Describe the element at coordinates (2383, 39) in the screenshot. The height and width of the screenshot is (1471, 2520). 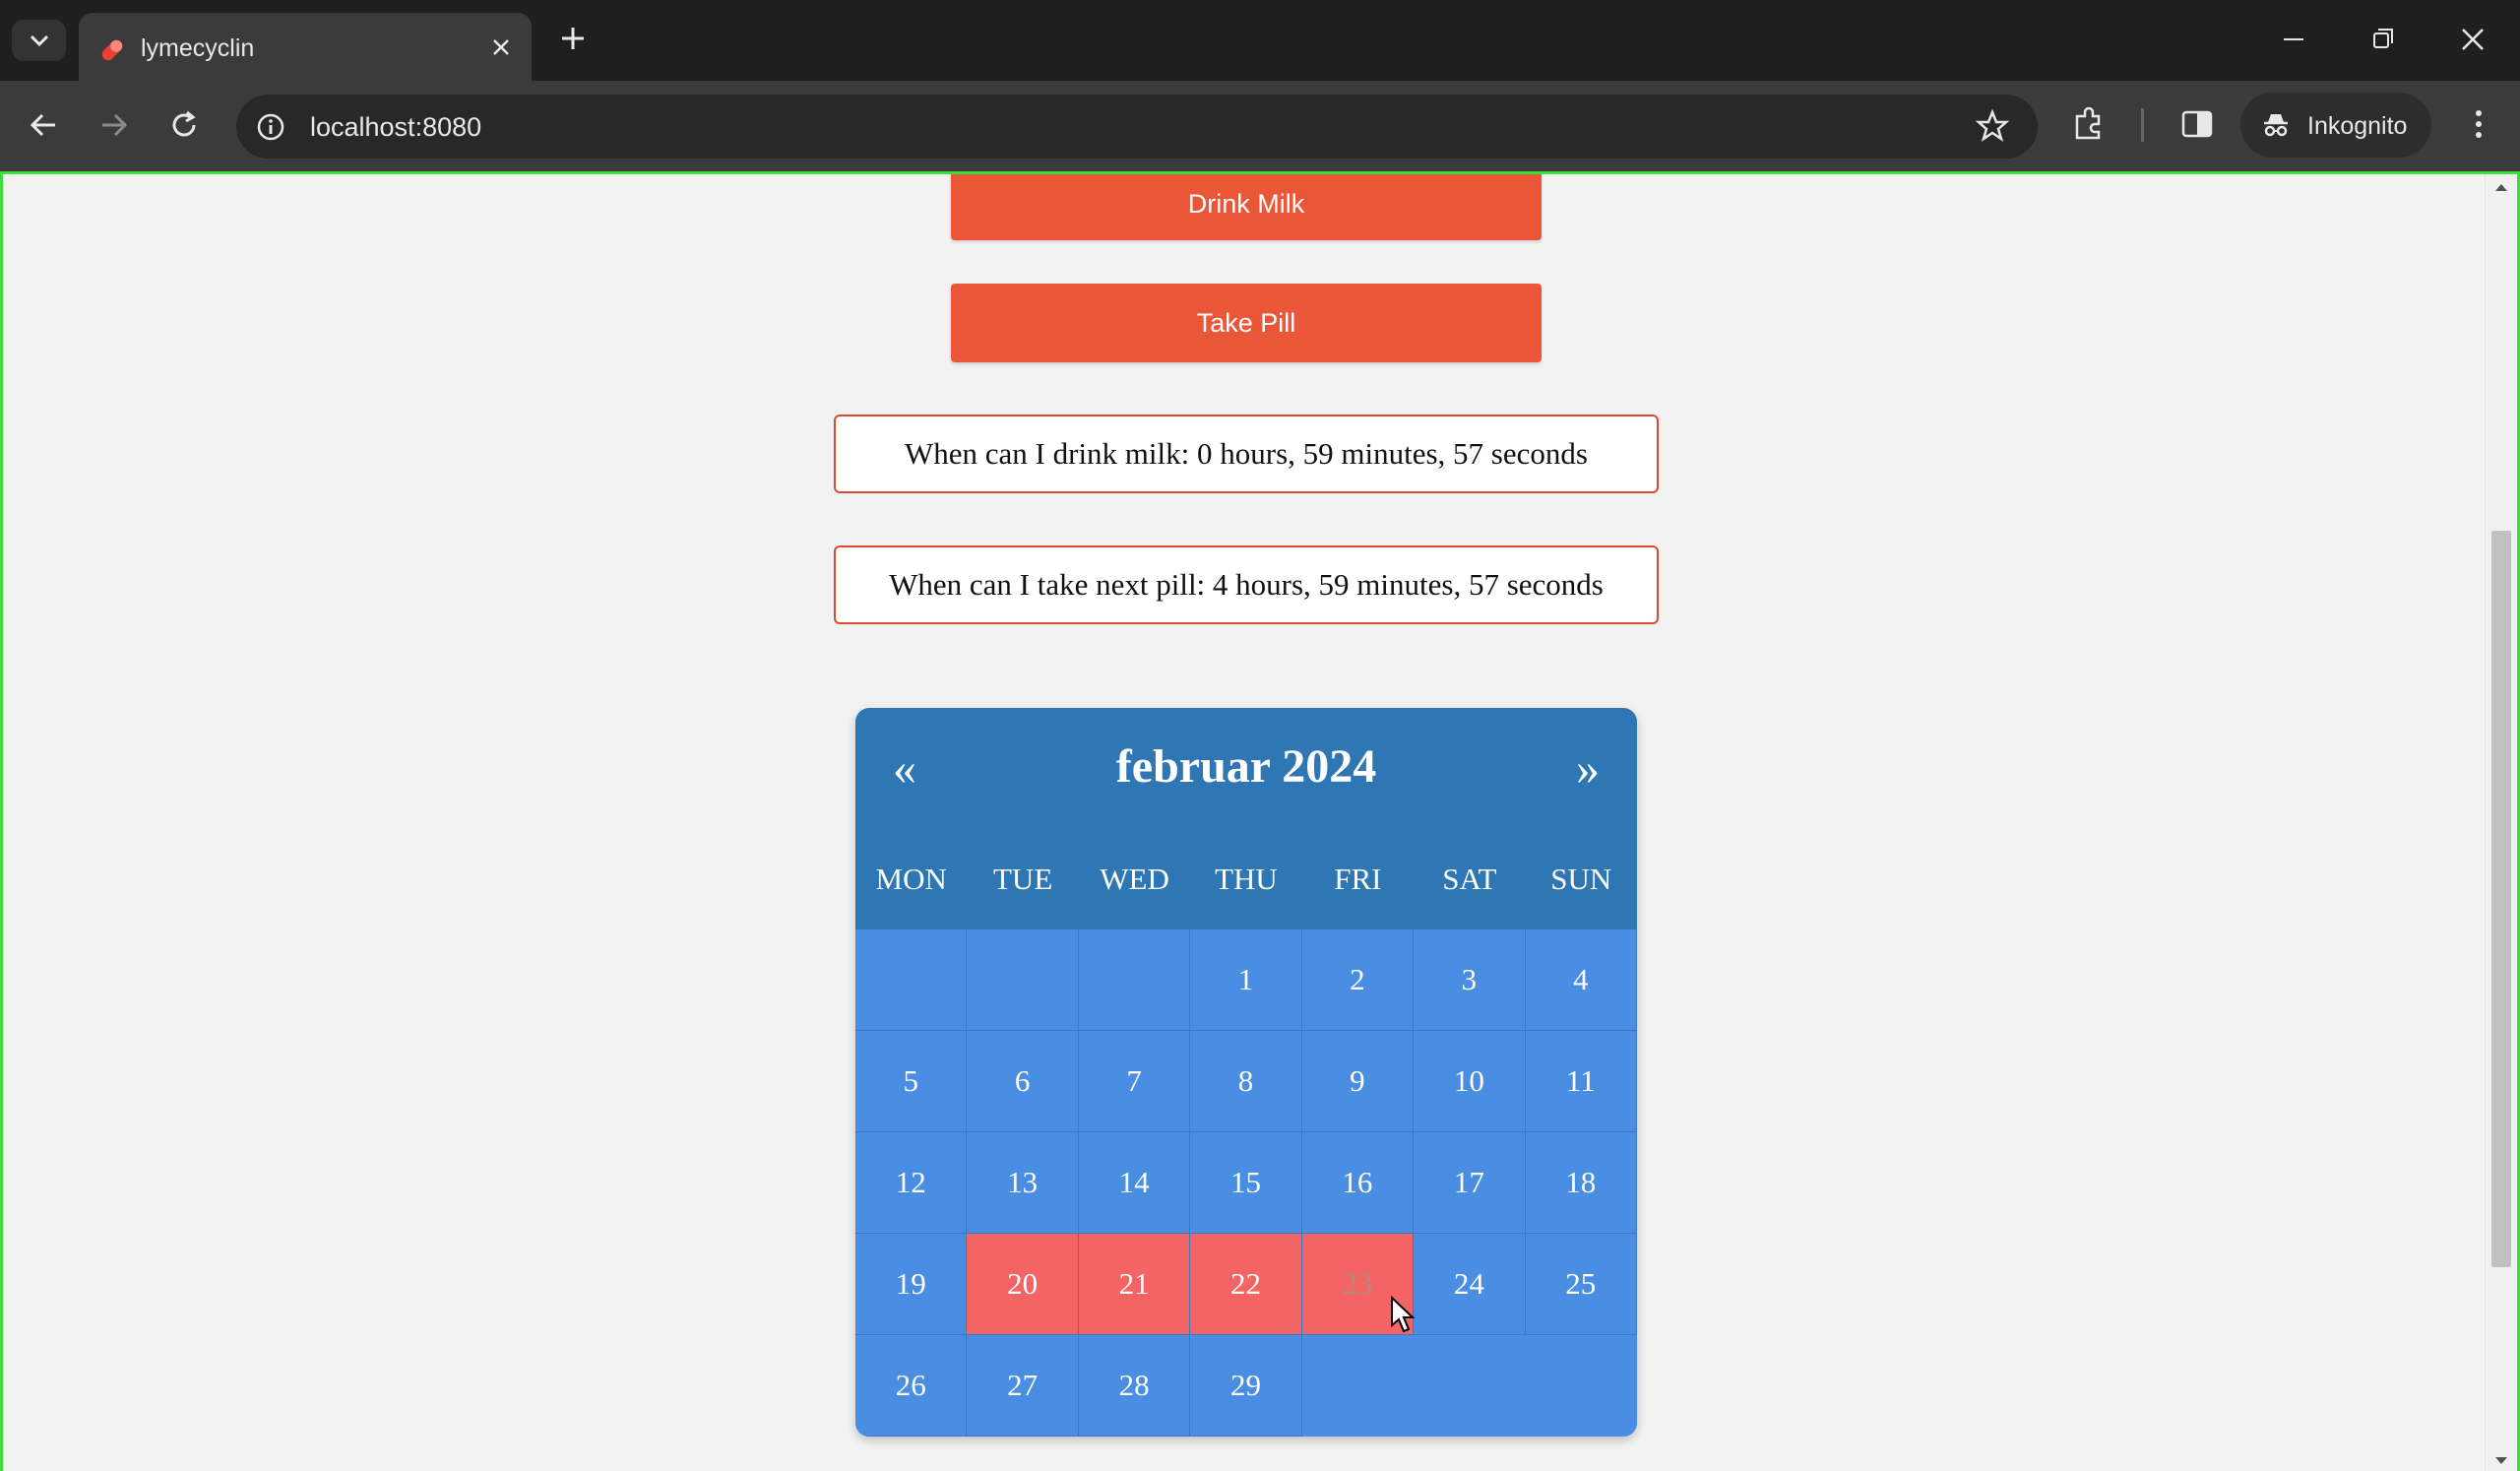
I see `restore-icon` at that location.